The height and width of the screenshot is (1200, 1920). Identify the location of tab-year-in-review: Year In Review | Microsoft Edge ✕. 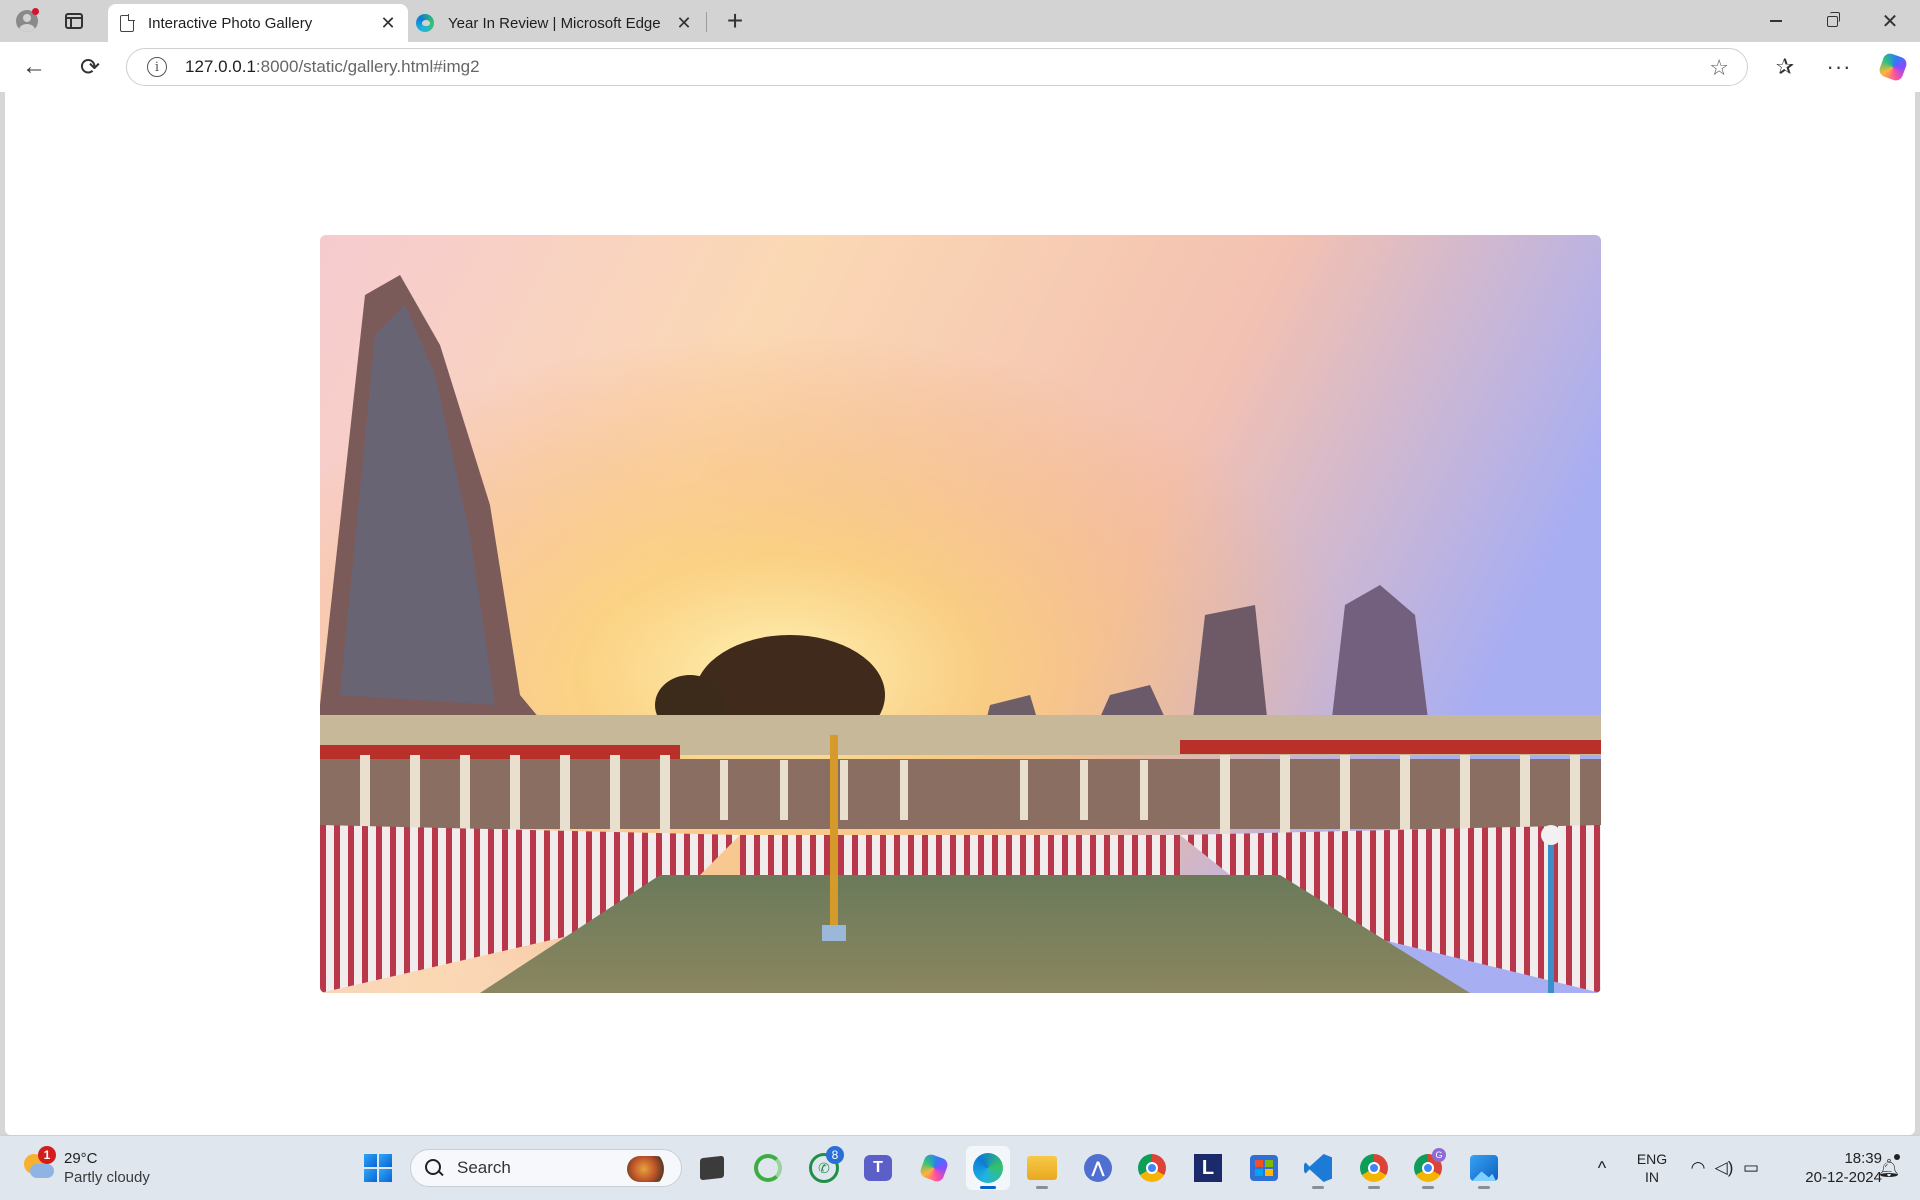
(557, 23).